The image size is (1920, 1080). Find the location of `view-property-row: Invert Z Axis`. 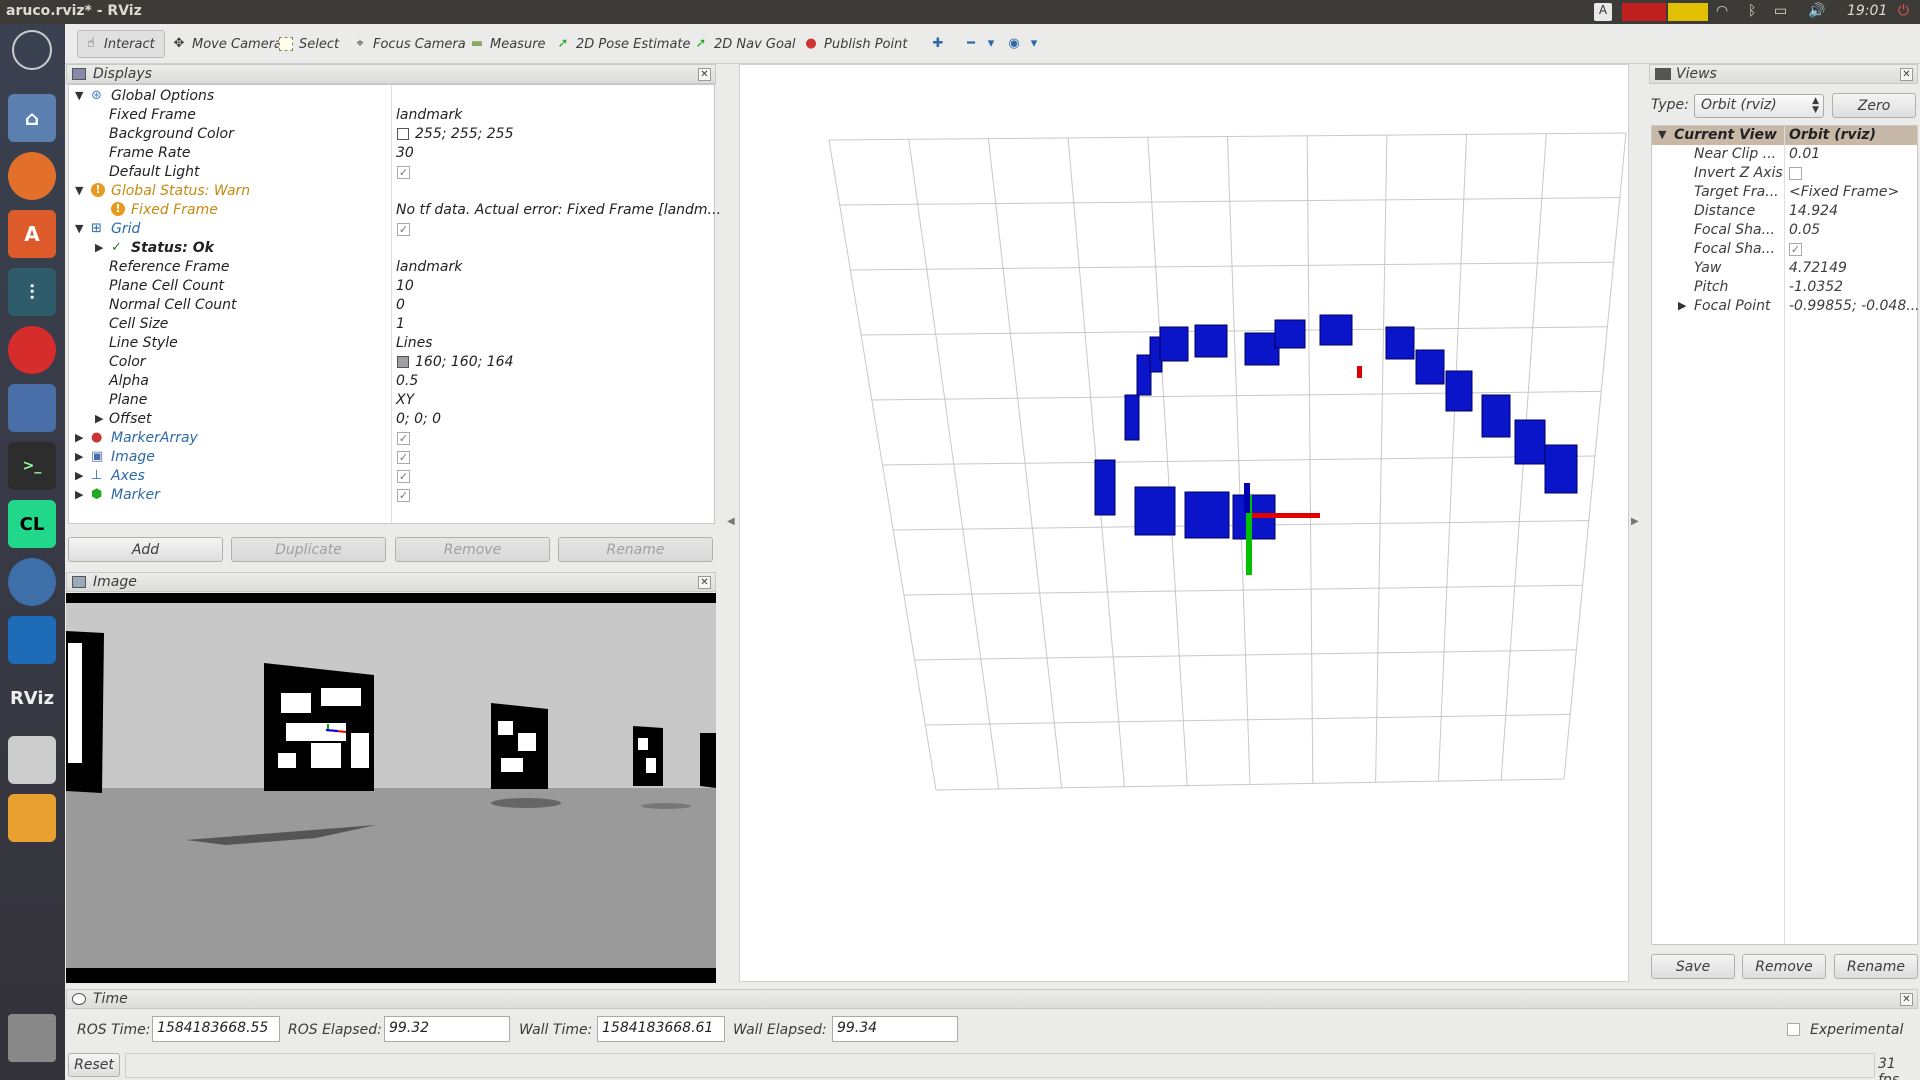

view-property-row: Invert Z Axis is located at coordinates (1784, 173).